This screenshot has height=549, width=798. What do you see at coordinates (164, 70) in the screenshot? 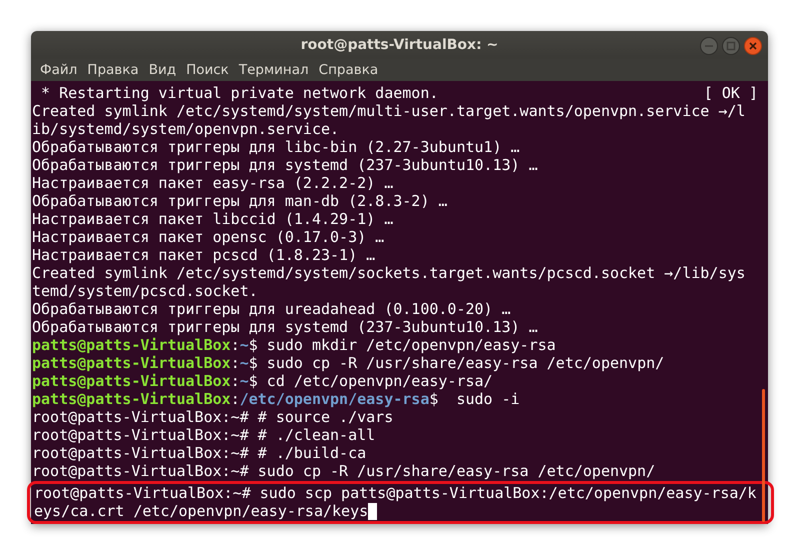
I see `menu-item: Вид` at bounding box center [164, 70].